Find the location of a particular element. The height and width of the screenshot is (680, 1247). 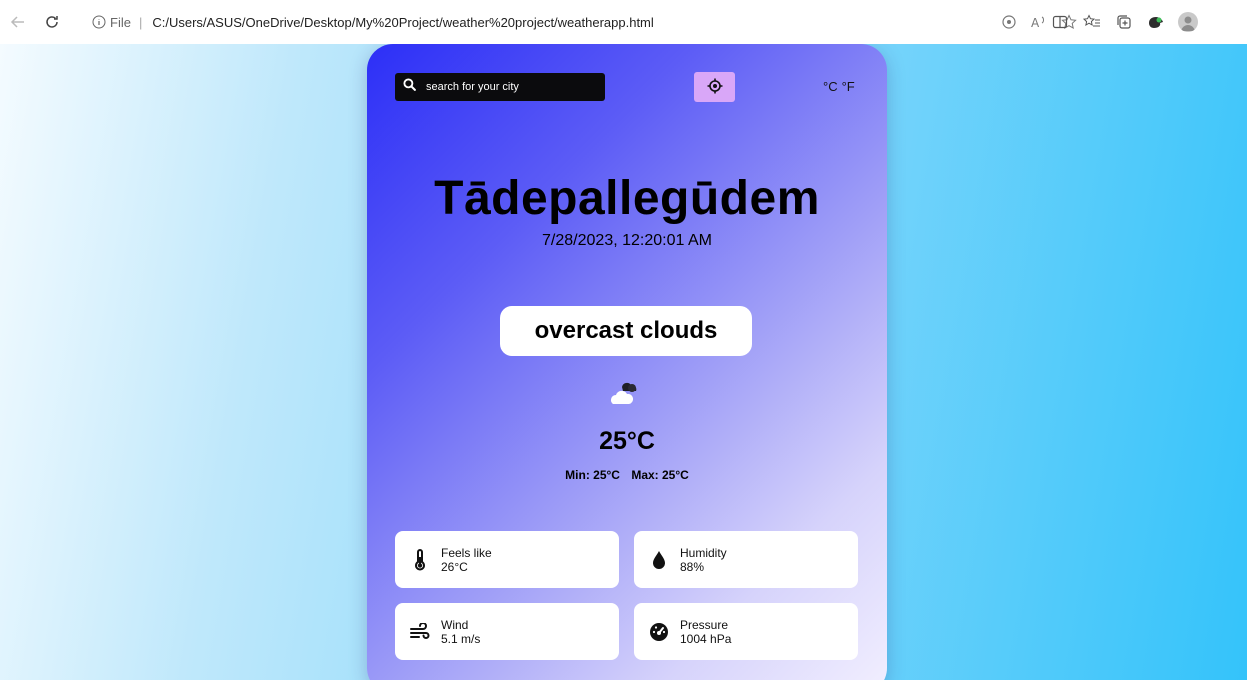

feels-like-card: Feels like 26°C is located at coordinates (507, 559).